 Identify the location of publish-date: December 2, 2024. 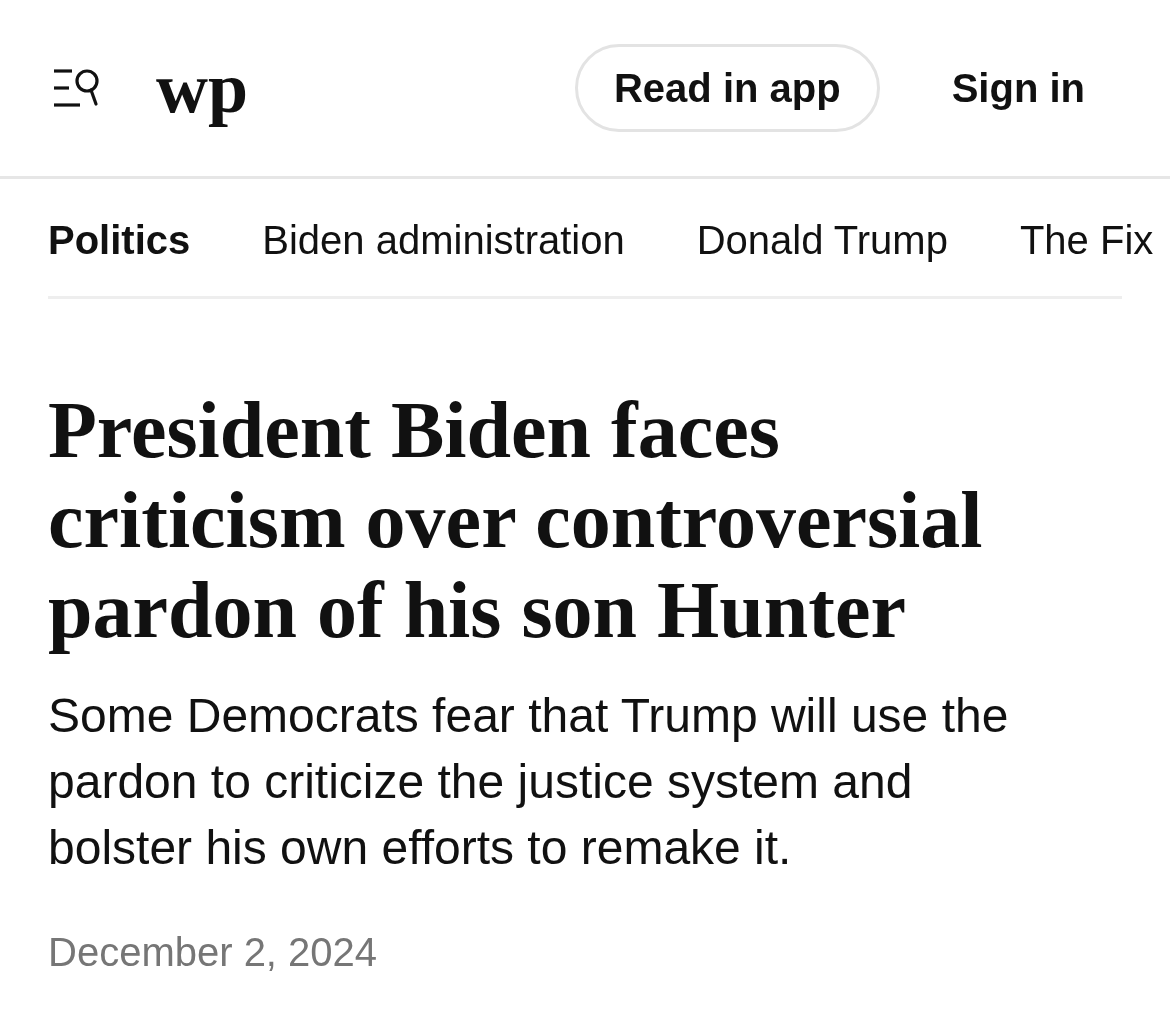
(213, 952).